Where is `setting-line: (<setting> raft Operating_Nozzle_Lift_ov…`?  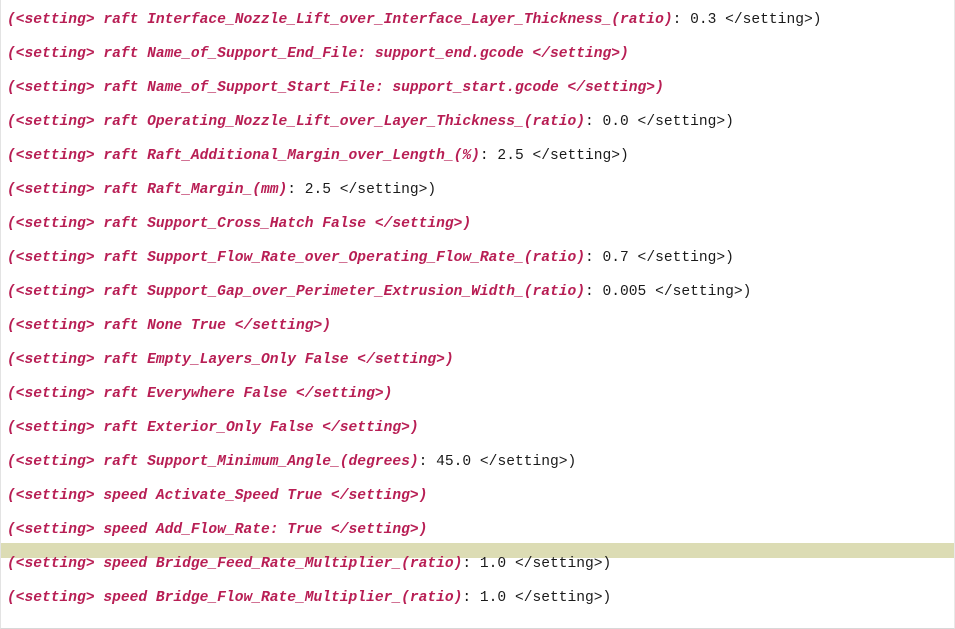
setting-line: (<setting> raft Operating_Nozzle_Lift_ov… is located at coordinates (370, 122).